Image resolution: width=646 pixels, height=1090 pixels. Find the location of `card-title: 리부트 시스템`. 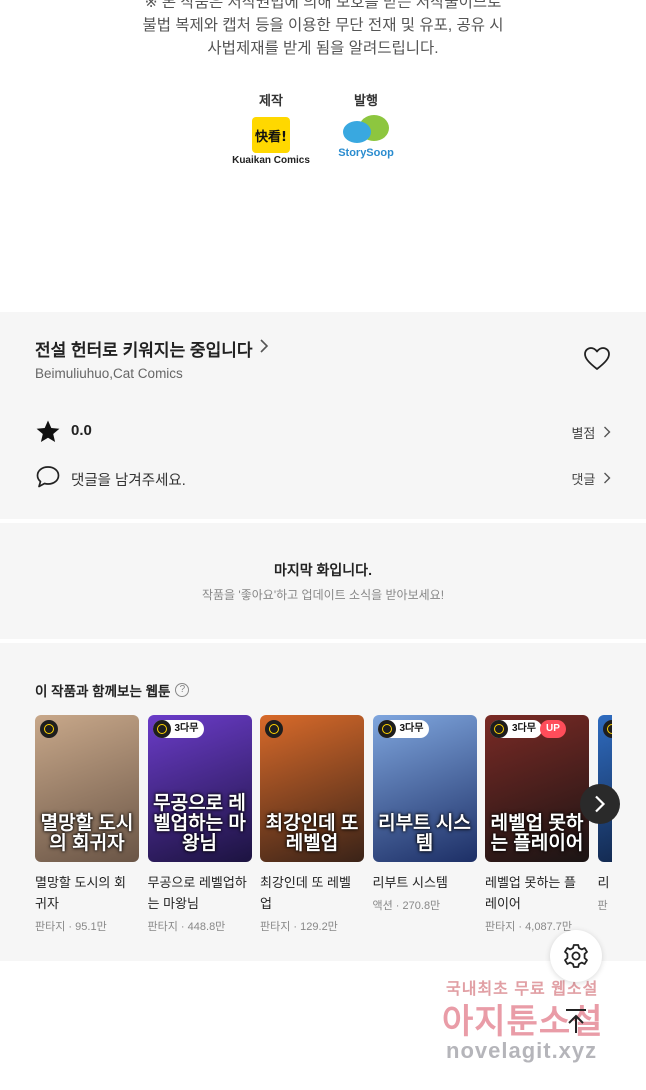

card-title: 리부트 시스템 is located at coordinates (410, 882).